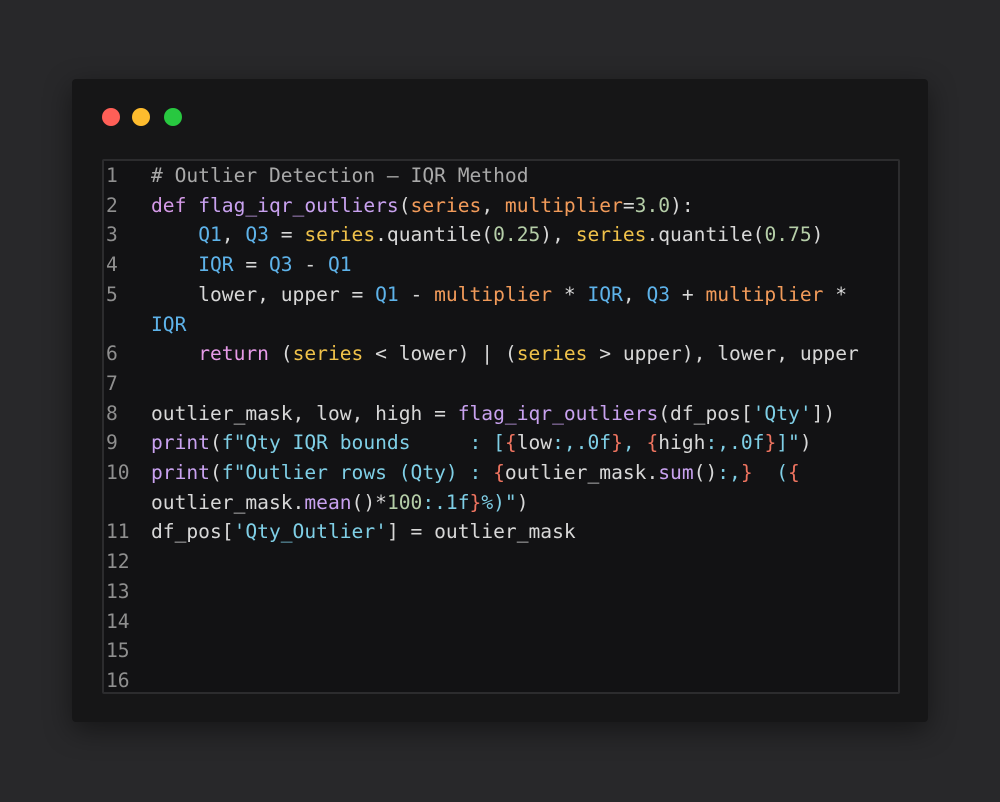 This screenshot has width=1000, height=802. Describe the element at coordinates (340, 175) in the screenshot. I see `code-token: # Outlier Detection — IQR Method` at that location.